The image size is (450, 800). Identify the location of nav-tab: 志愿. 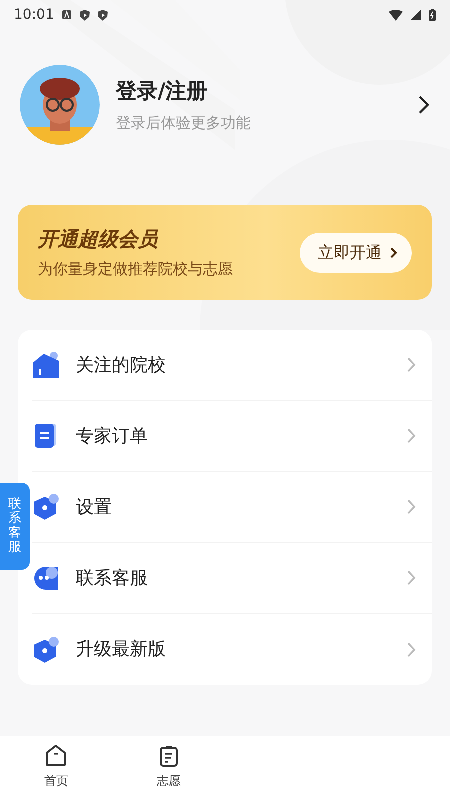
(168, 768).